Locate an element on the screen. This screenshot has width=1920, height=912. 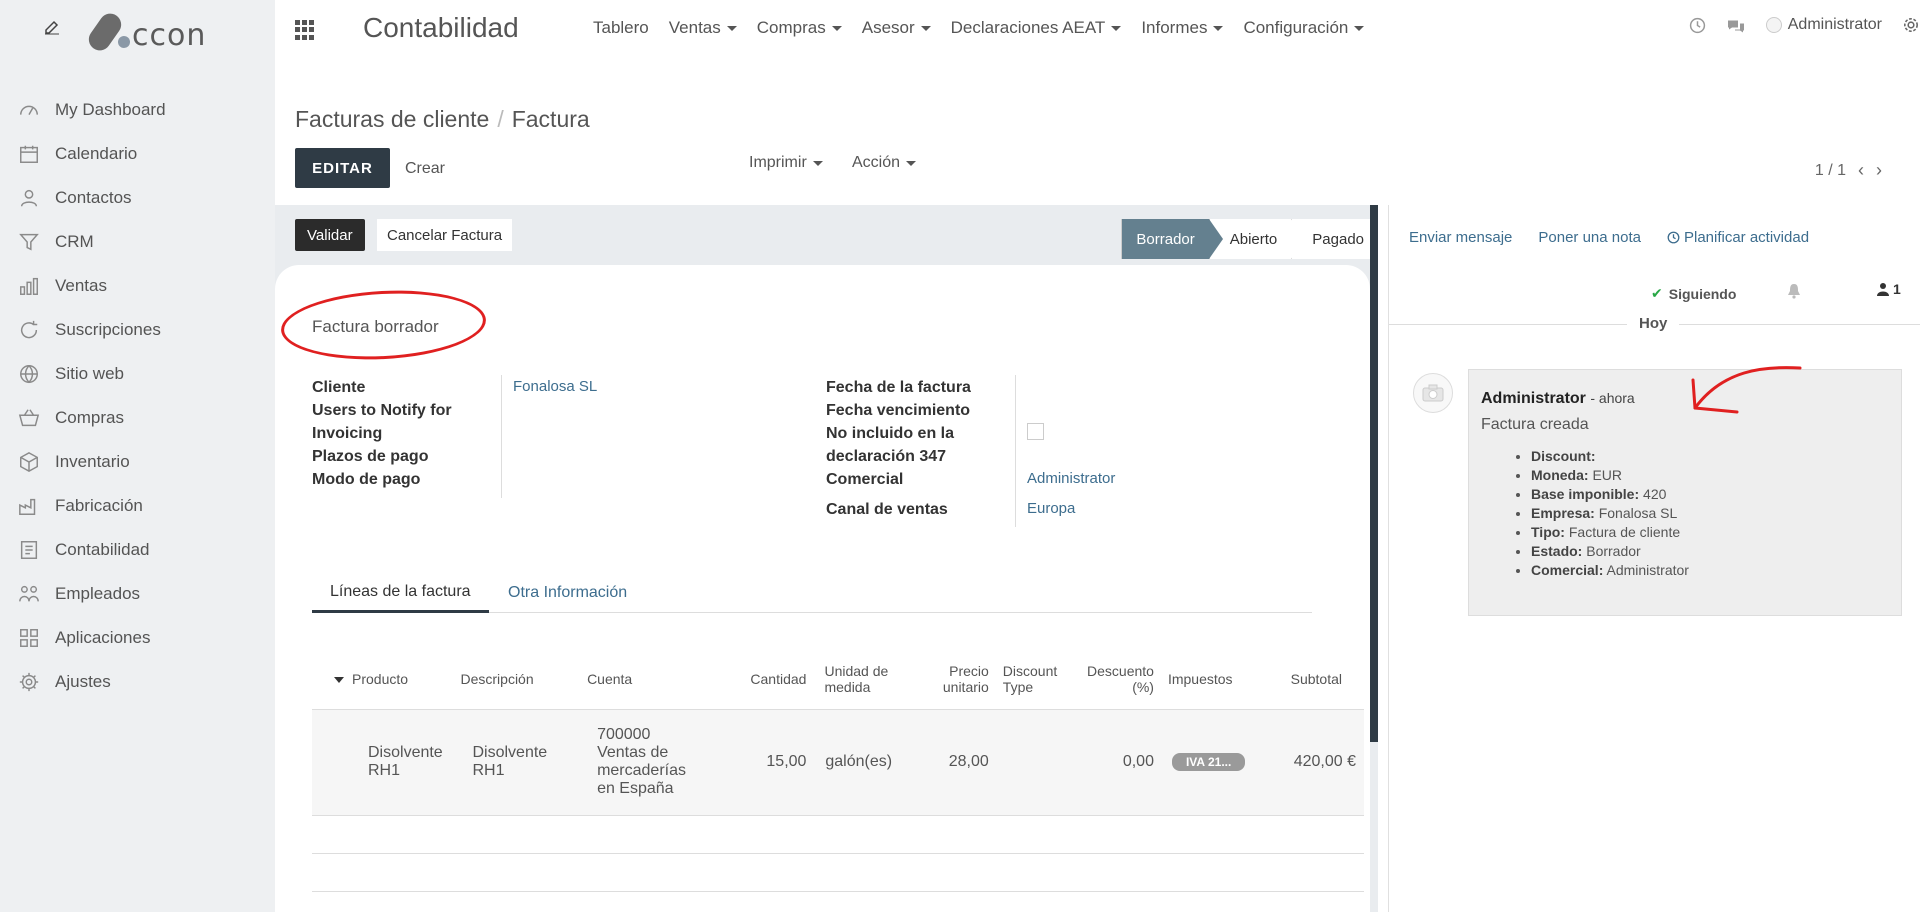
canal-ventas-label: Canal de ventas is located at coordinates (887, 509).